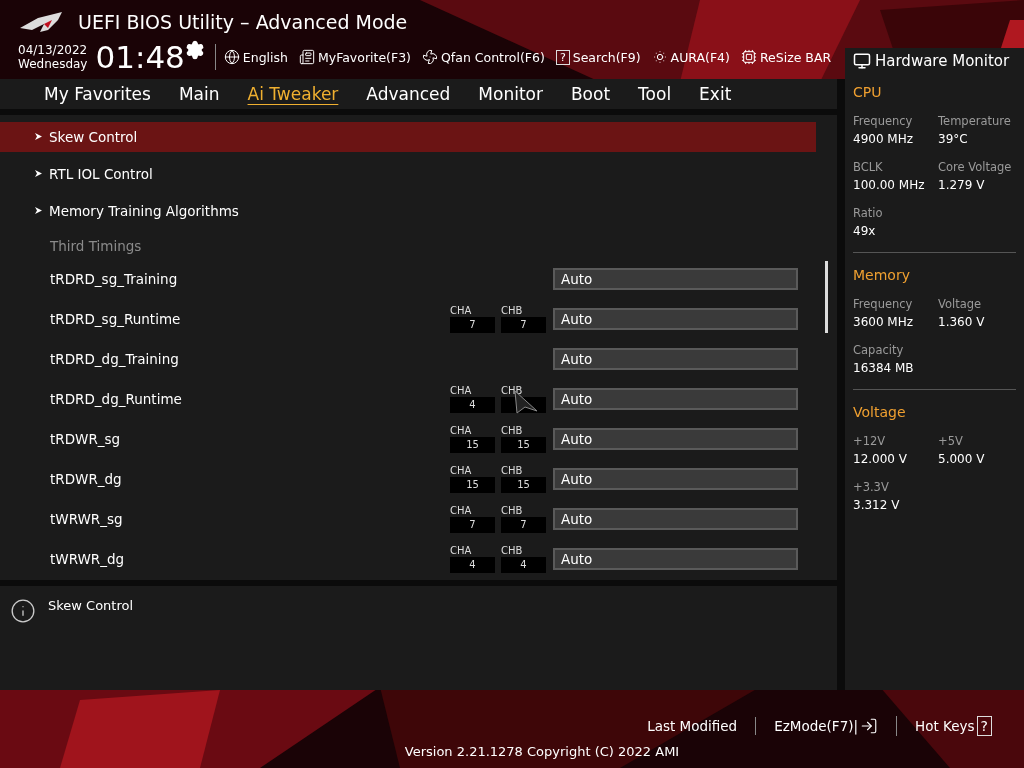 This screenshot has width=1024, height=768. What do you see at coordinates (408, 398) in the screenshot?
I see `setting-row: tRDRD_dg_Runtime CHA 4 CHB Auto` at bounding box center [408, 398].